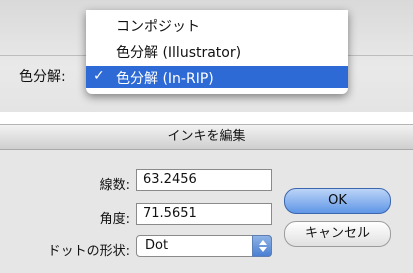 The width and height of the screenshot is (413, 273). What do you see at coordinates (337, 234) in the screenshot?
I see `cancel-button: キャンセル` at bounding box center [337, 234].